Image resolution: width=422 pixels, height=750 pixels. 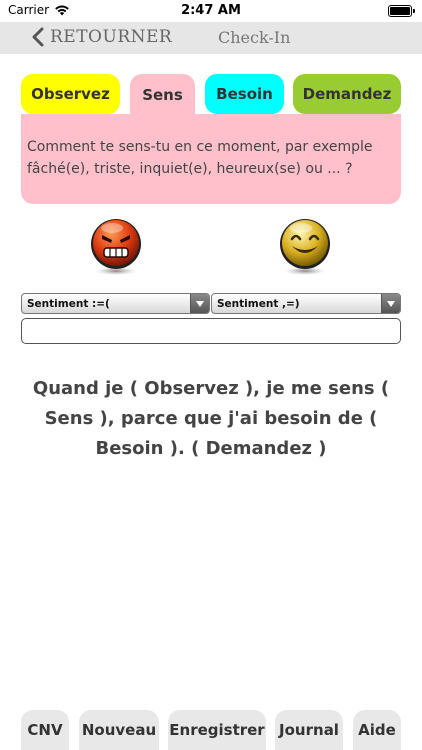 I want to click on nouveau-button: Nouveau, so click(x=119, y=730).